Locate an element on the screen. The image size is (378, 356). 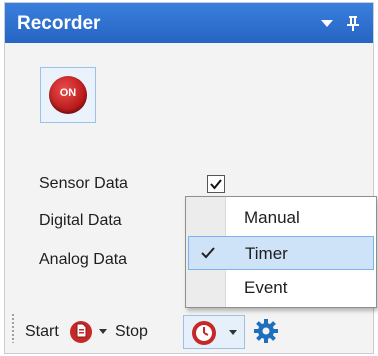
dropdown-arrow-icon is located at coordinates (327, 23).